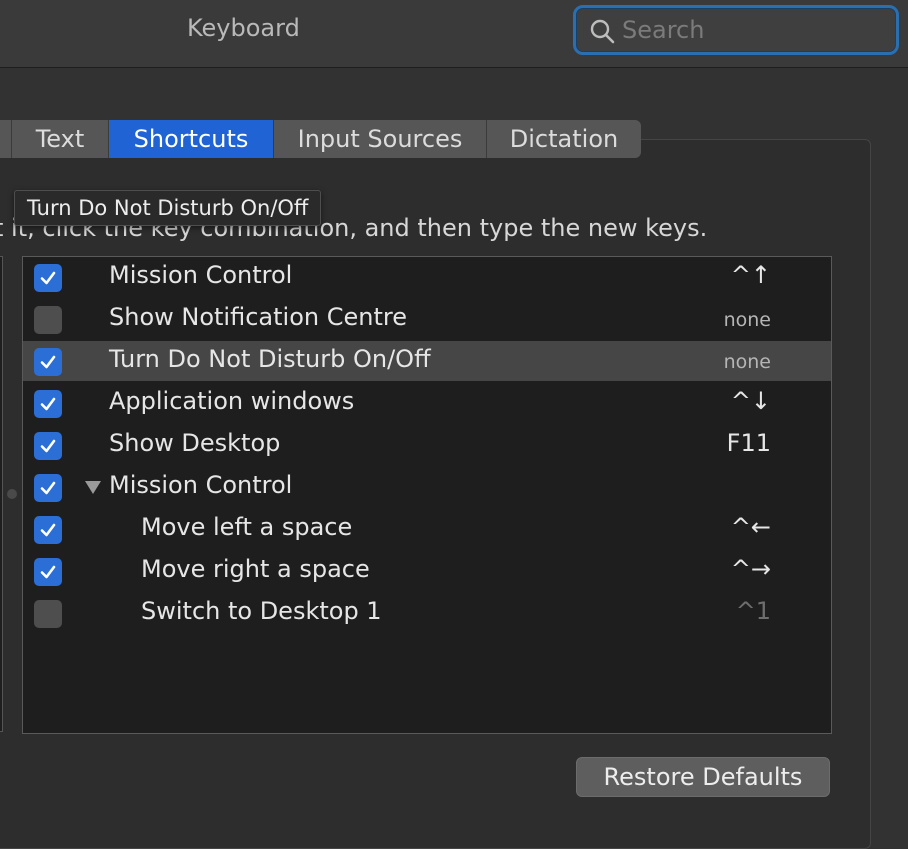 The height and width of the screenshot is (849, 908). Describe the element at coordinates (427, 277) in the screenshot. I see `table-row: Mission Control ^↑` at that location.